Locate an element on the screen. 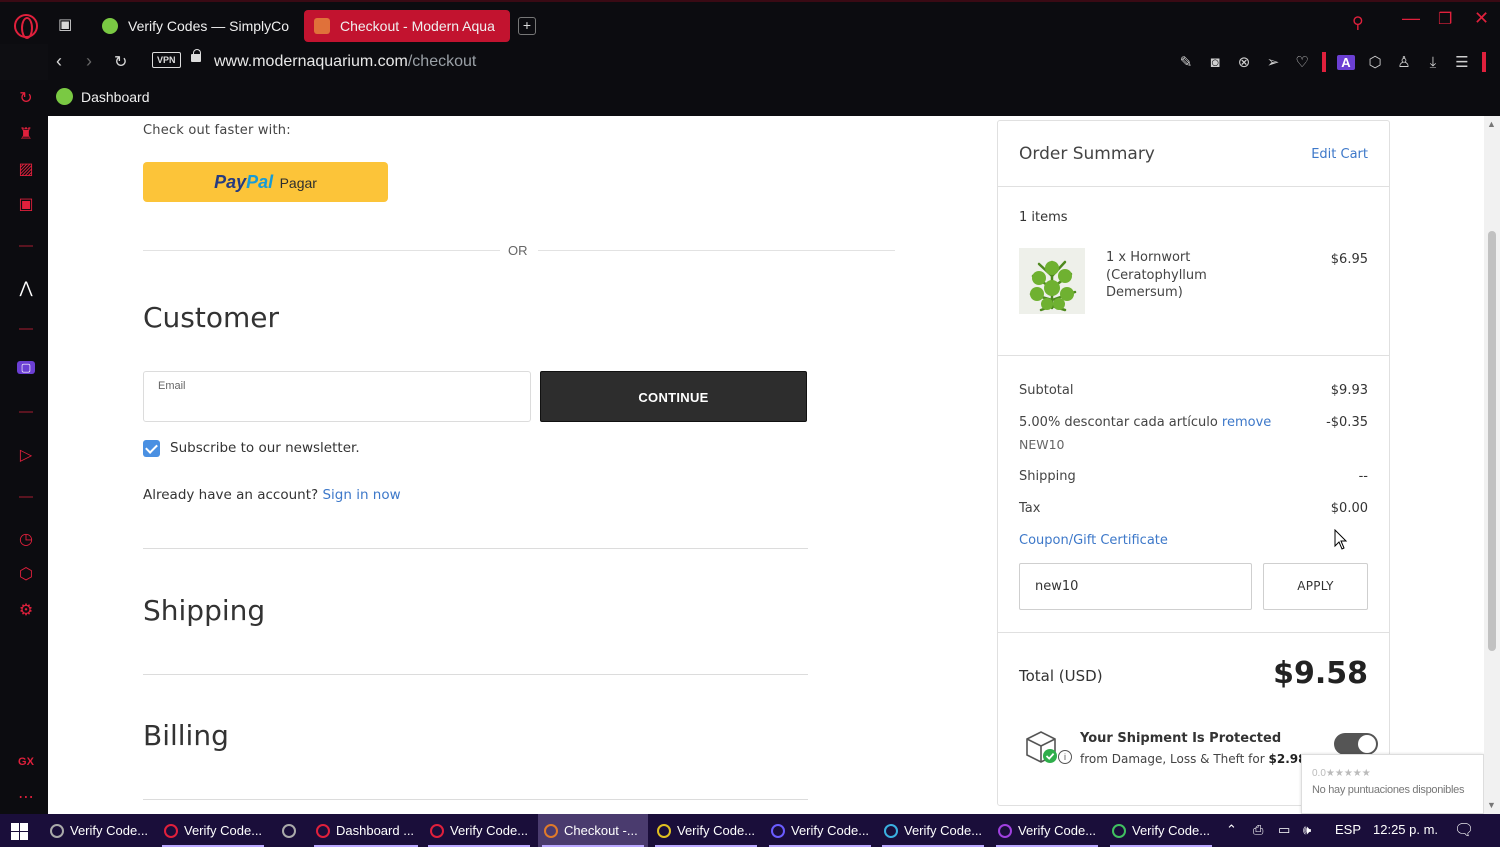 The height and width of the screenshot is (847, 1500). tax-label: Tax is located at coordinates (1030, 508).